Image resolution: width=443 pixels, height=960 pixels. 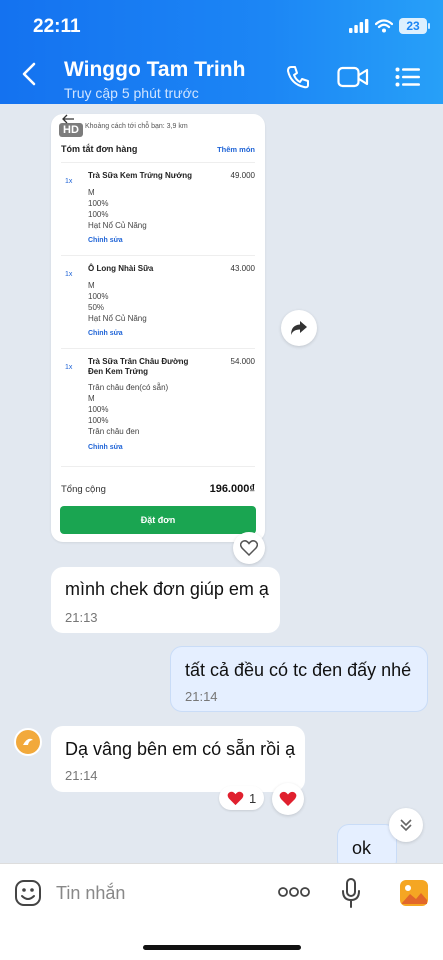 I want to click on total-label: Tổng cộng, so click(x=83, y=489).